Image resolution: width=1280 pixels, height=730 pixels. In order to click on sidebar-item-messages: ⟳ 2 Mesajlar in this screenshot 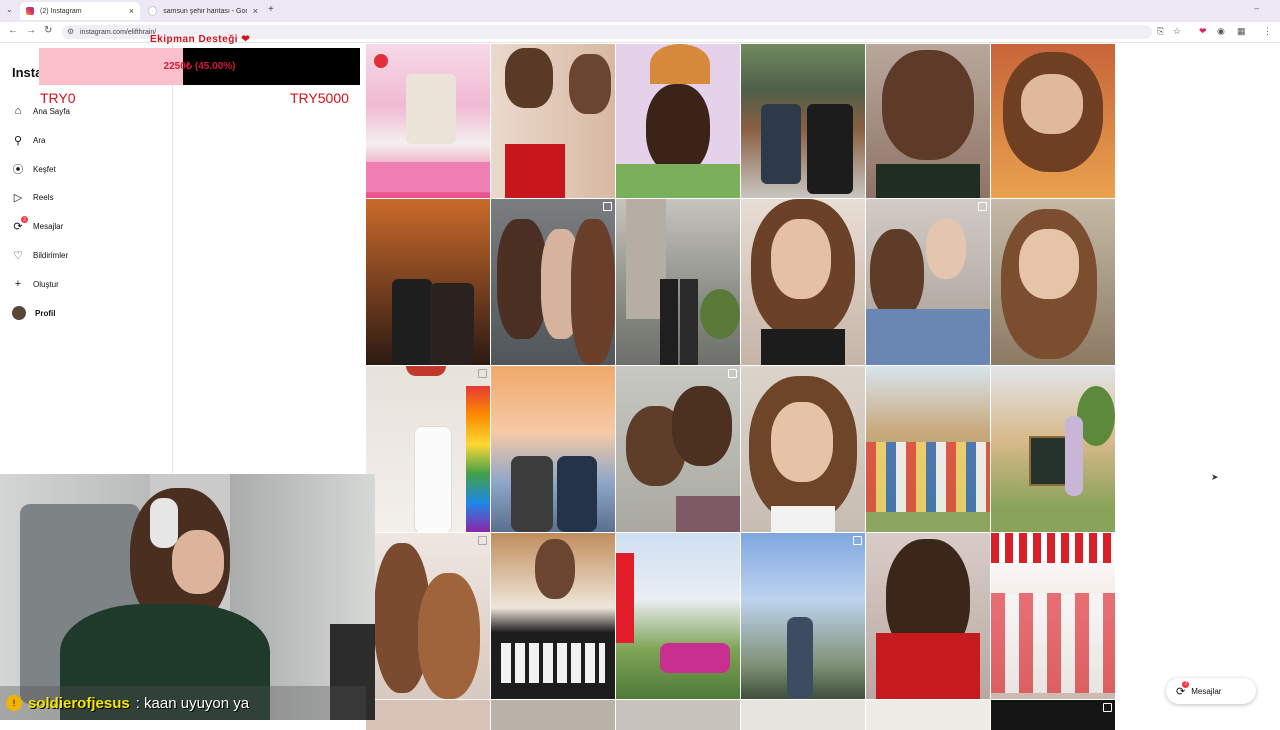, I will do `click(38, 224)`.